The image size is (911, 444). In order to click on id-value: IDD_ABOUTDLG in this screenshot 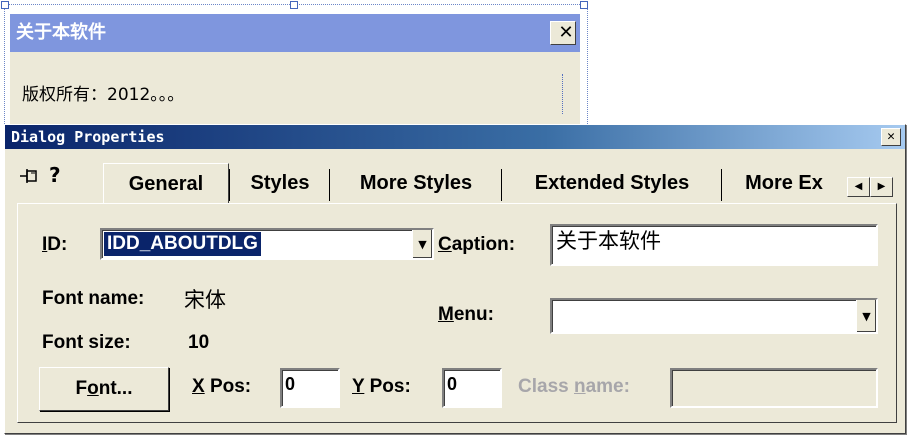, I will do `click(182, 244)`.